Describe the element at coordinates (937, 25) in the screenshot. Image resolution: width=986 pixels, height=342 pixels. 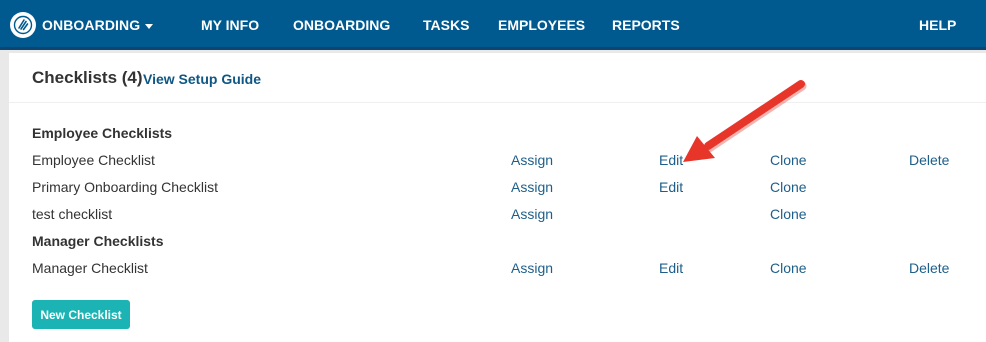
I see `nav-help: HELP` at that location.